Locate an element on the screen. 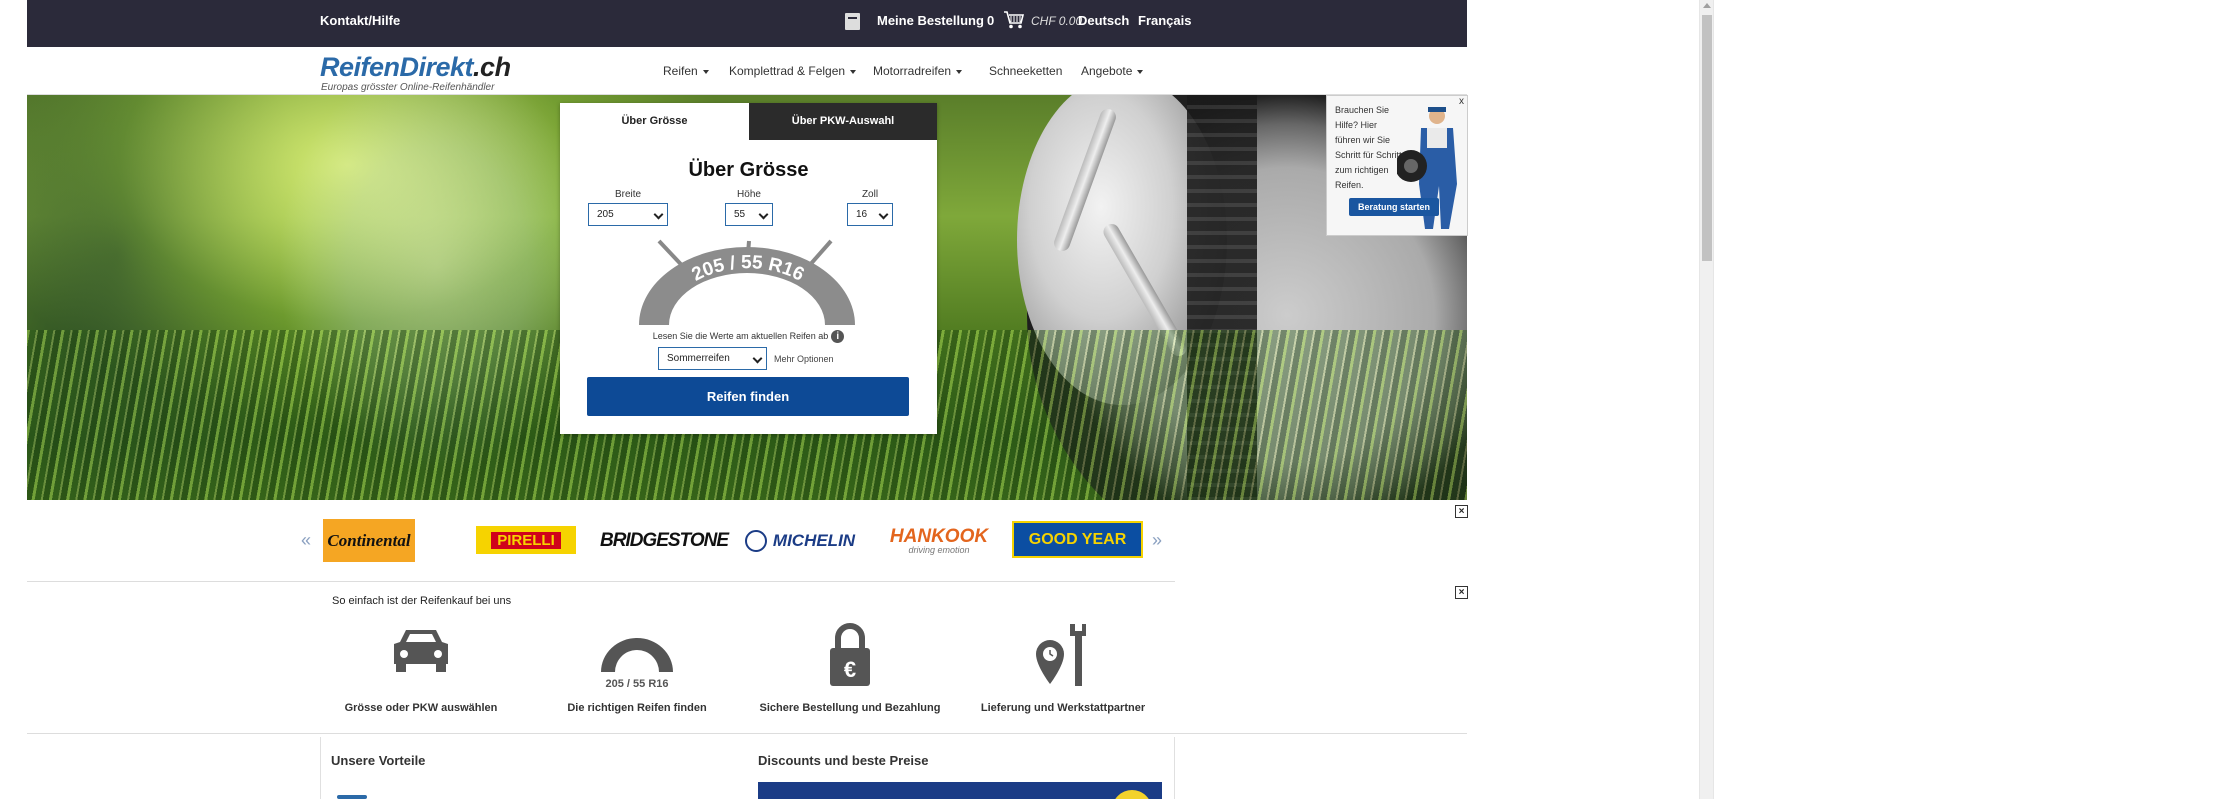  brand-michelin: MICHELIN is located at coordinates (800, 540).